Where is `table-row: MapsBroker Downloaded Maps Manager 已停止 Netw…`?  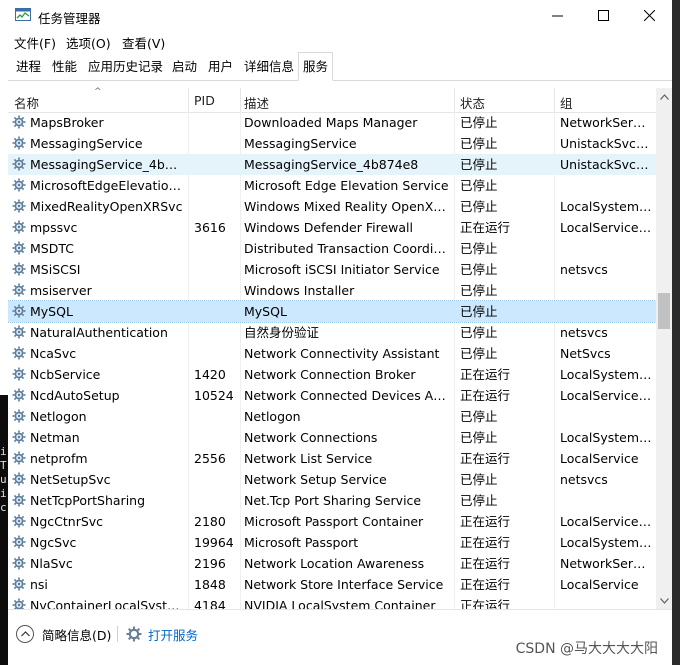 table-row: MapsBroker Downloaded Maps Manager 已停止 Netw… is located at coordinates (332, 122).